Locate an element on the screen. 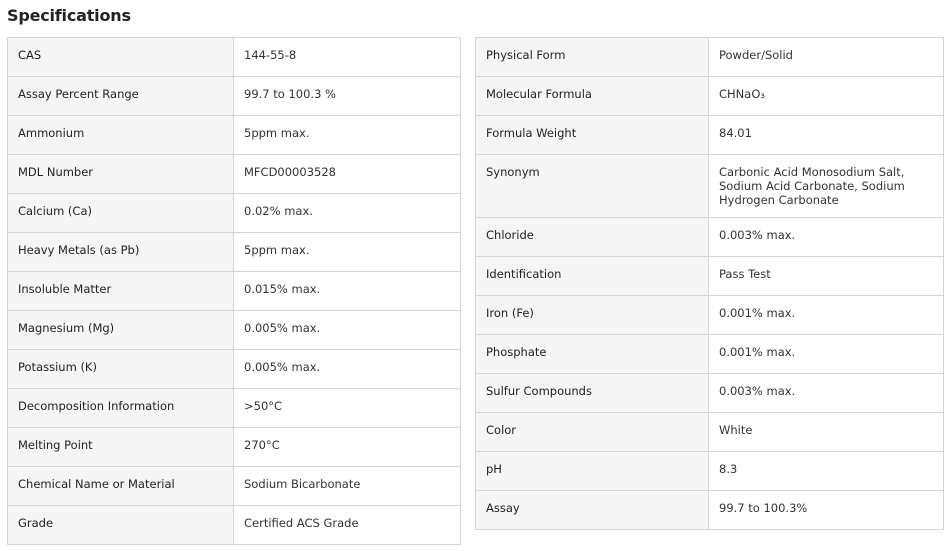 The width and height of the screenshot is (949, 551). spec-row-sulfur-compounds: Sulfur Compounds 0.003% max. is located at coordinates (709, 393).